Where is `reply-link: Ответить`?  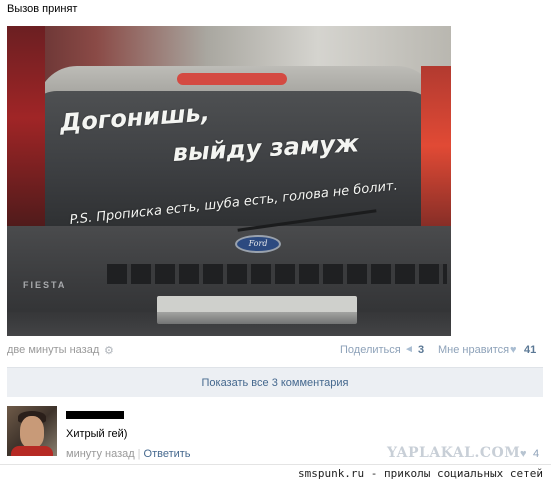
reply-link: Ответить is located at coordinates (167, 454).